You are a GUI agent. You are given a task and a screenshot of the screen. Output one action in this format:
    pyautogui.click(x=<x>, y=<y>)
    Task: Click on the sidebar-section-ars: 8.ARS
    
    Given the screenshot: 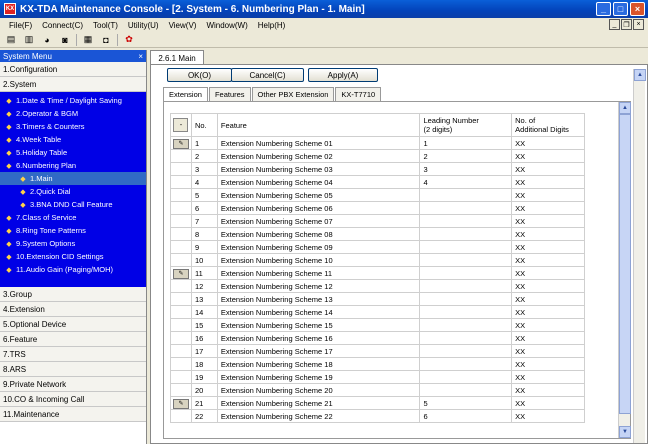 What is the action you would take?
    pyautogui.click(x=73, y=369)
    